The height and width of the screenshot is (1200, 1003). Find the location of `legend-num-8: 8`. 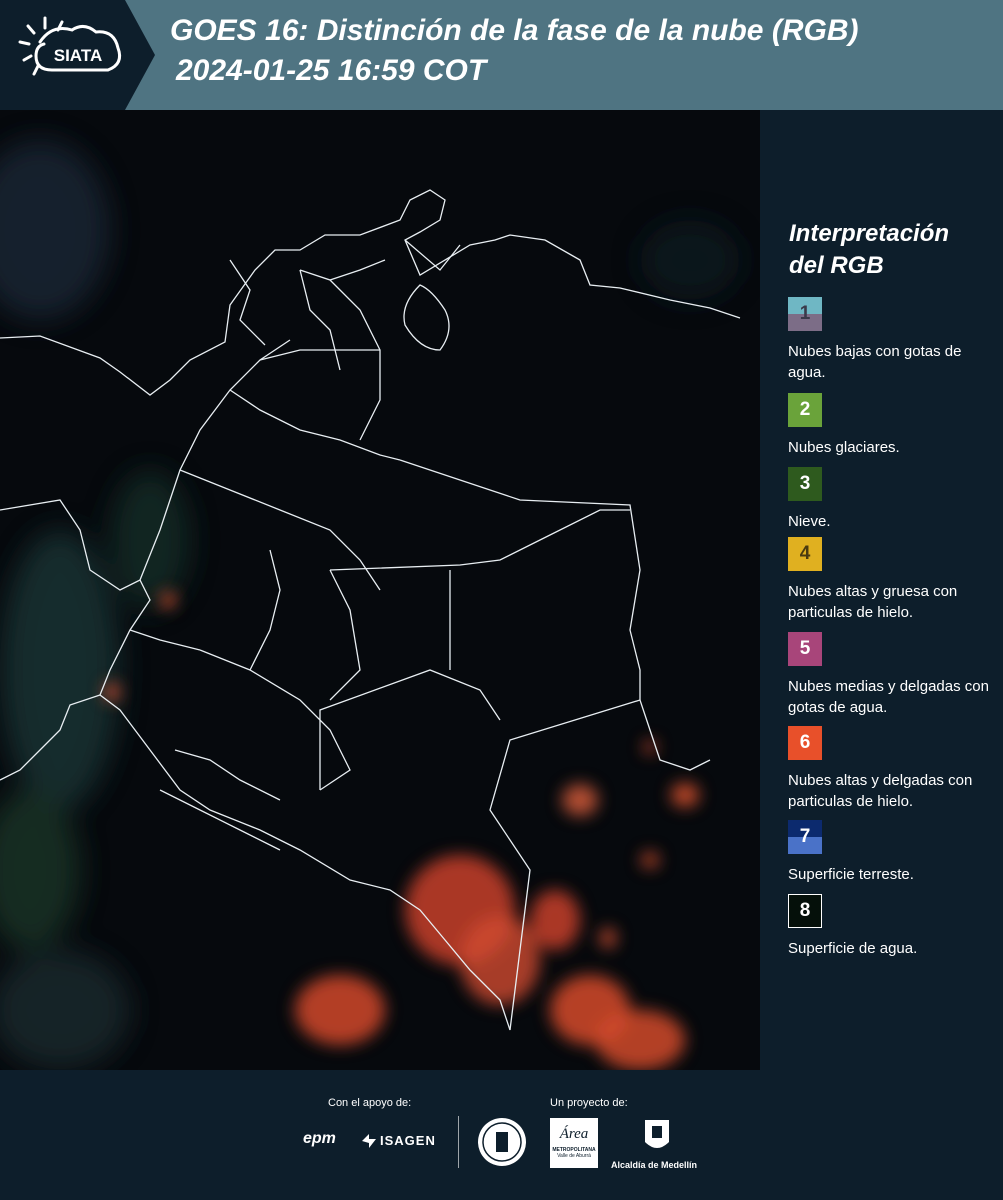

legend-num-8: 8 is located at coordinates (805, 910).